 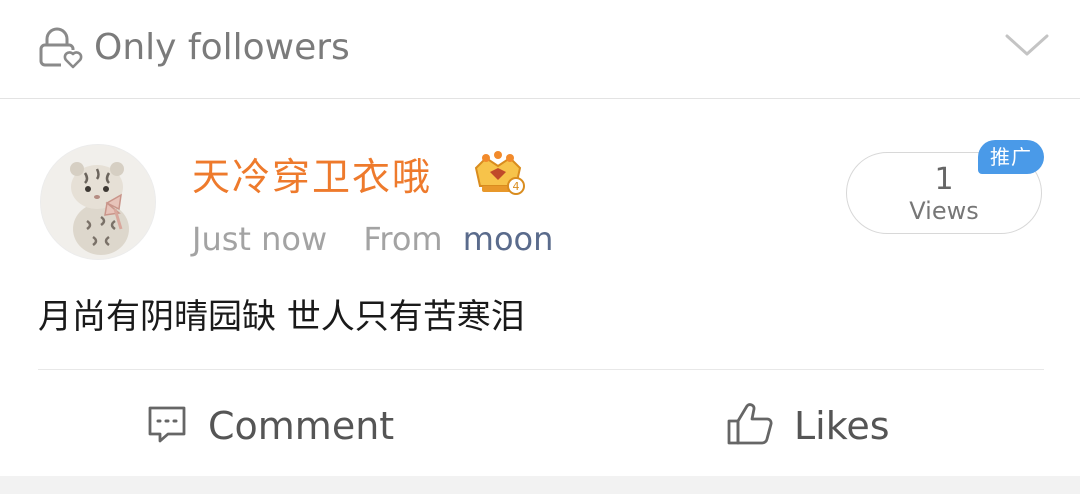 I want to click on comment-label: Comment, so click(x=301, y=426).